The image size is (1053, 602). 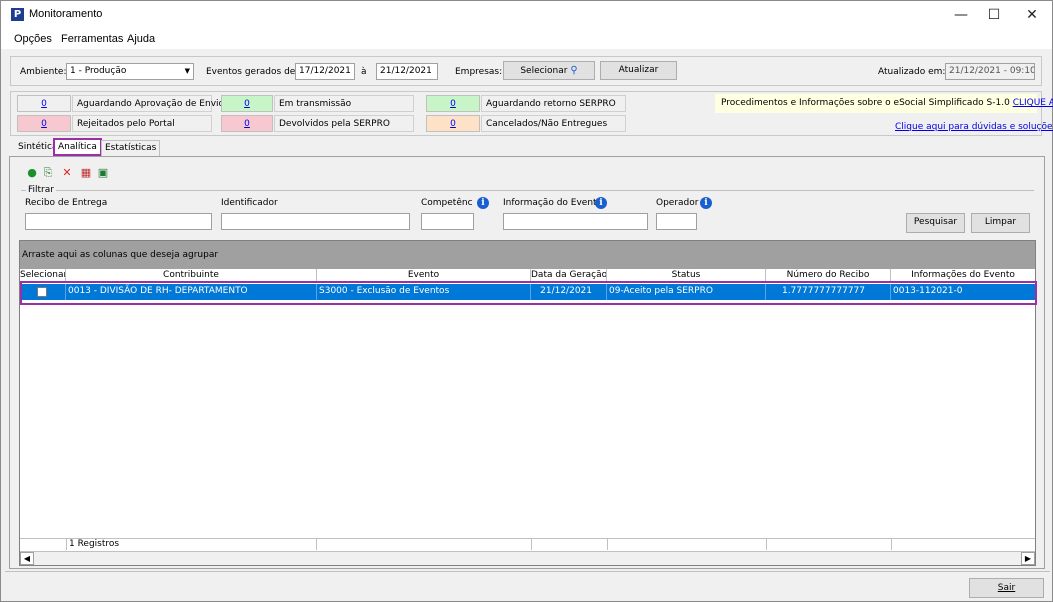 What do you see at coordinates (247, 123) in the screenshot?
I see `status-count-devolvidos: 0` at bounding box center [247, 123].